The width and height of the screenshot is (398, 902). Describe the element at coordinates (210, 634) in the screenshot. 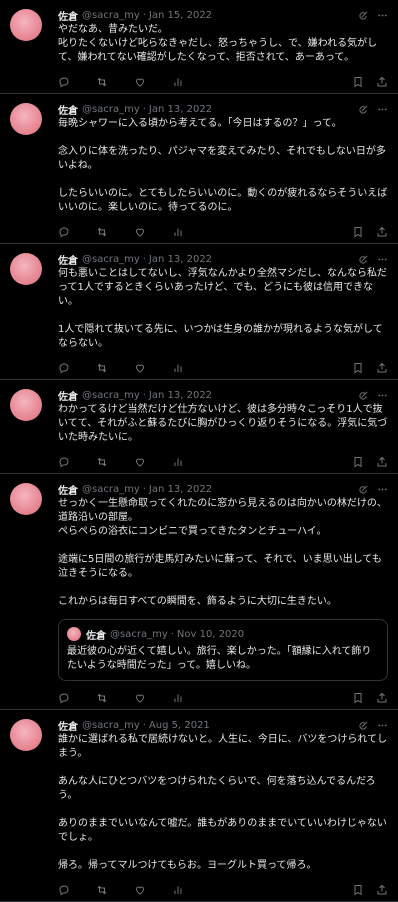

I see `tweet-date: Nov 10, 2020` at that location.